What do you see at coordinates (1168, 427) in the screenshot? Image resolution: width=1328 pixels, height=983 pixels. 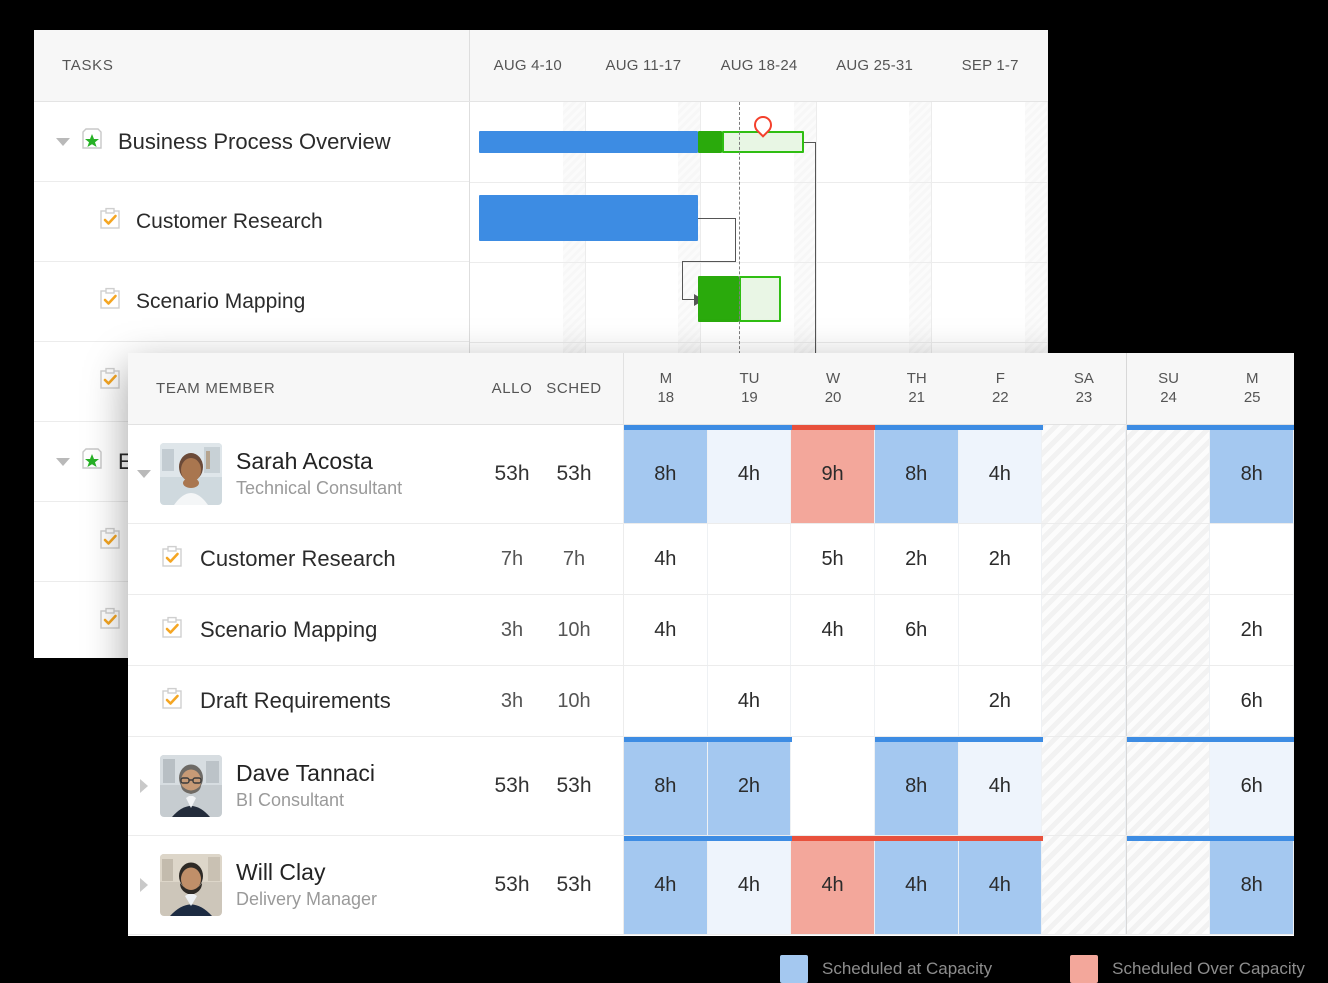 I see `capacity-segment` at bounding box center [1168, 427].